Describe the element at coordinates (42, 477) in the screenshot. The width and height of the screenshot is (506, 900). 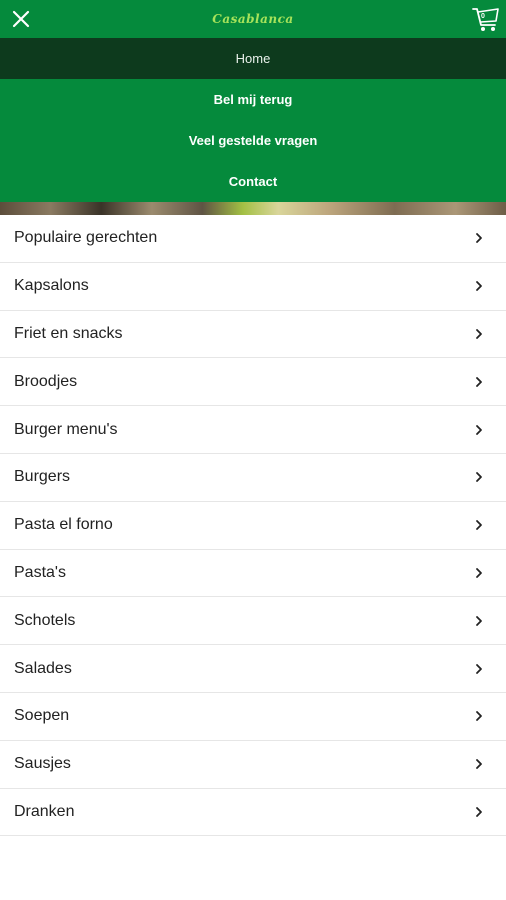
I see `category-label: Burgers` at that location.